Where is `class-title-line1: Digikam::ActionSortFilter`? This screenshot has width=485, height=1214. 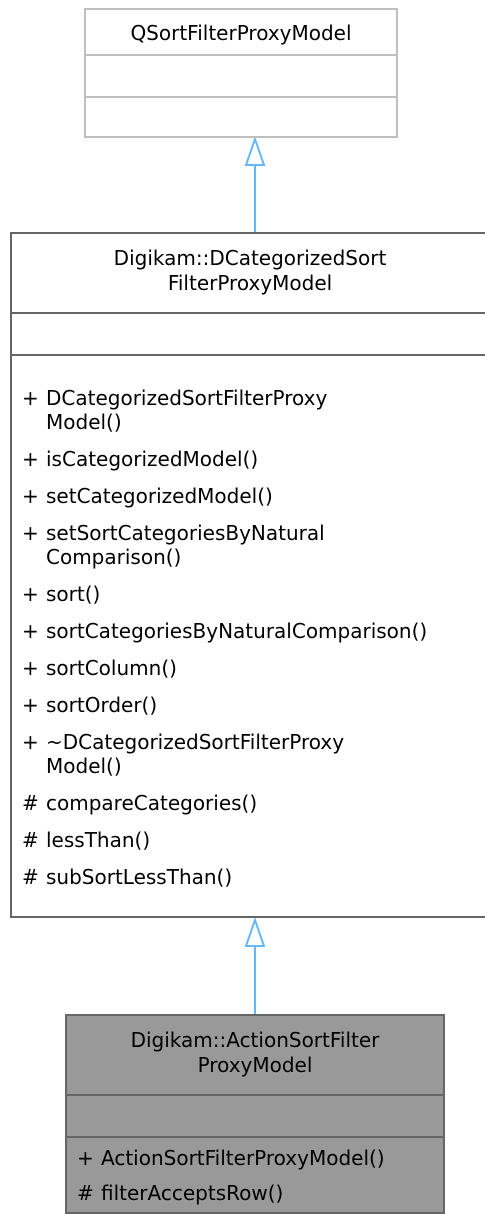 class-title-line1: Digikam::ActionSortFilter is located at coordinates (255, 1040).